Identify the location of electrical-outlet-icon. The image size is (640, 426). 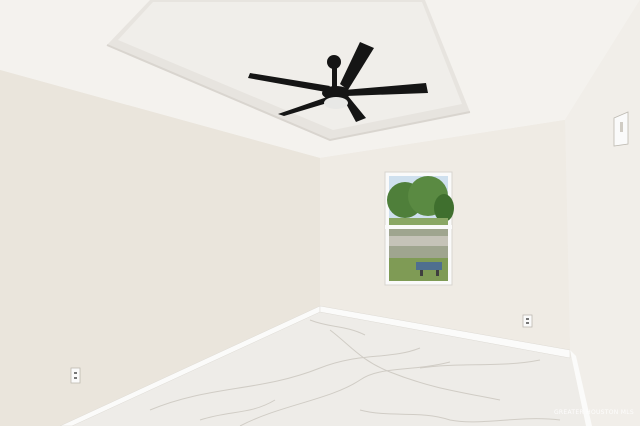
(75, 375).